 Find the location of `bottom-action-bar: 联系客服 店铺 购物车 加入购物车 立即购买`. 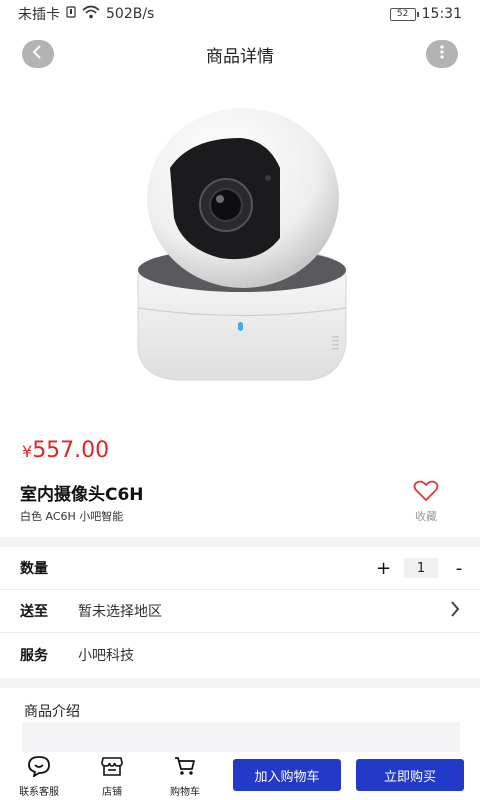

bottom-action-bar: 联系客服 店铺 购物车 加入购物车 立即购买 is located at coordinates (240, 776).